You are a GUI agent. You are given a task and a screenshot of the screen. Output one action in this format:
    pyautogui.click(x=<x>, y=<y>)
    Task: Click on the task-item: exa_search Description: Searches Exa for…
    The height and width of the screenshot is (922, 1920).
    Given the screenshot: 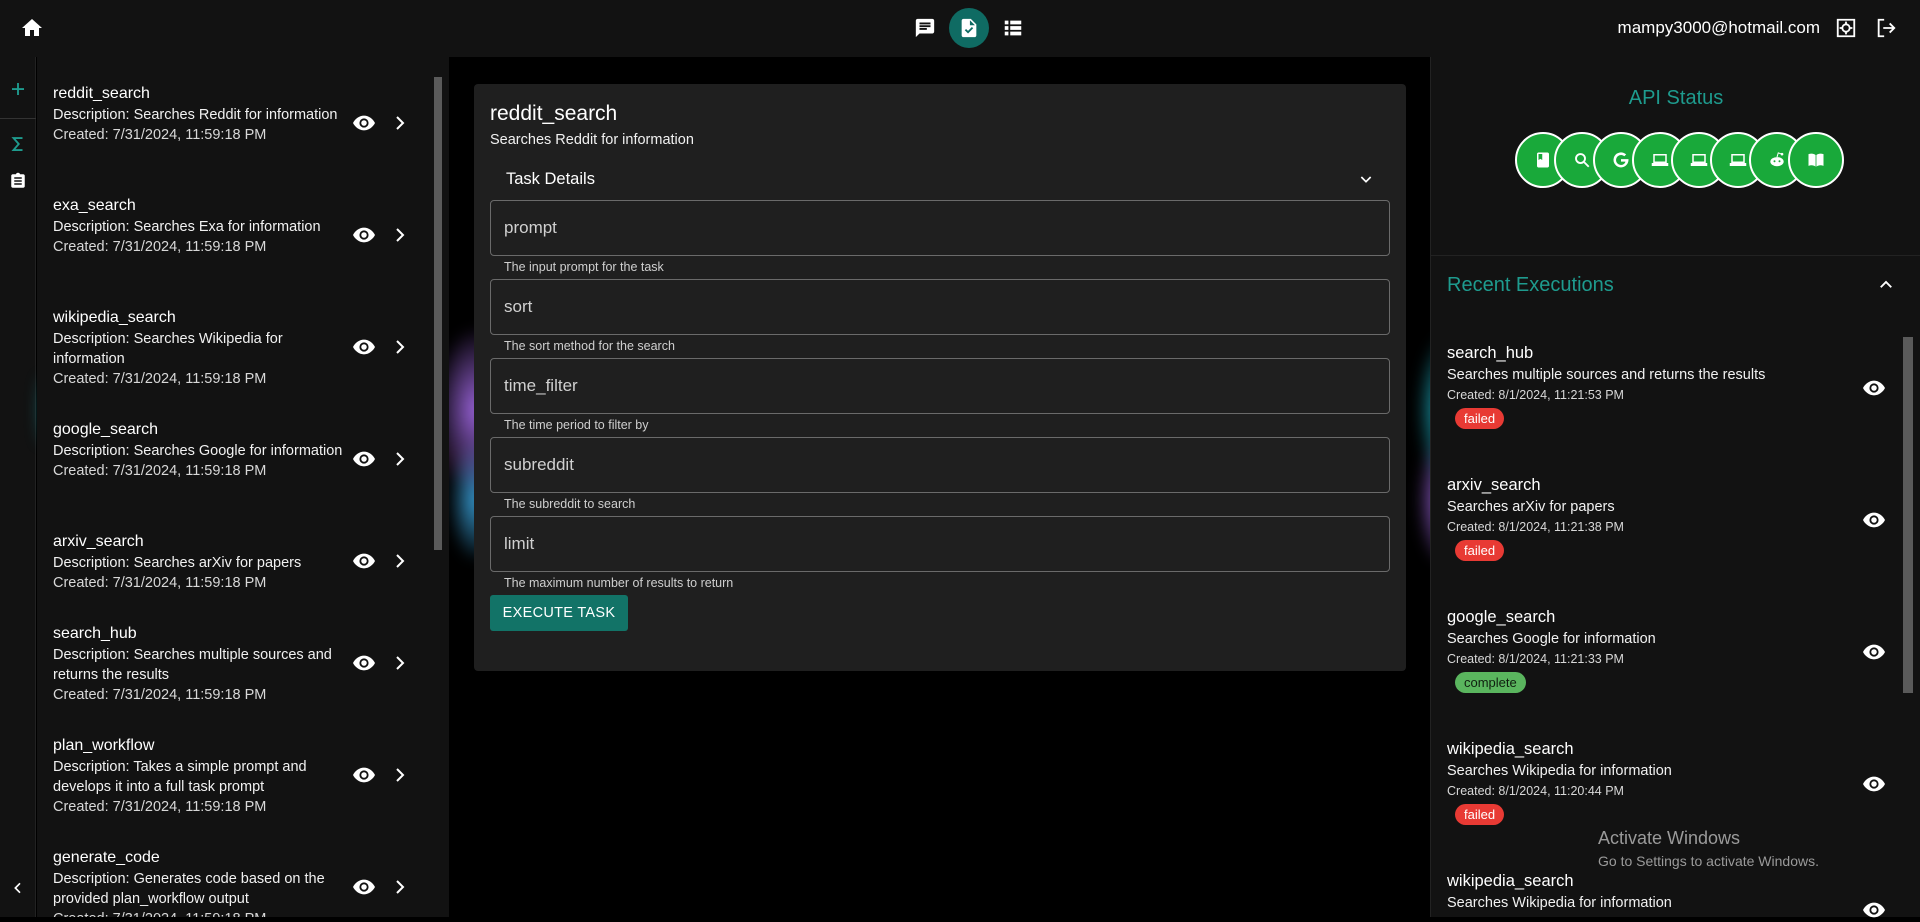 What is the action you would take?
    pyautogui.click(x=237, y=226)
    